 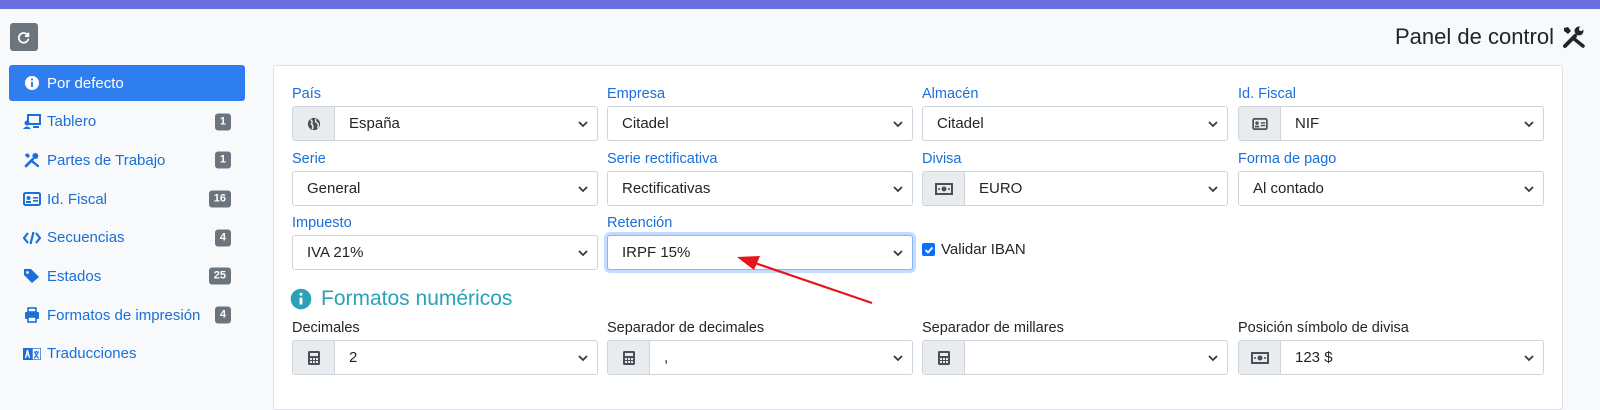 What do you see at coordinates (322, 223) in the screenshot?
I see `tax-label: Impuesto` at bounding box center [322, 223].